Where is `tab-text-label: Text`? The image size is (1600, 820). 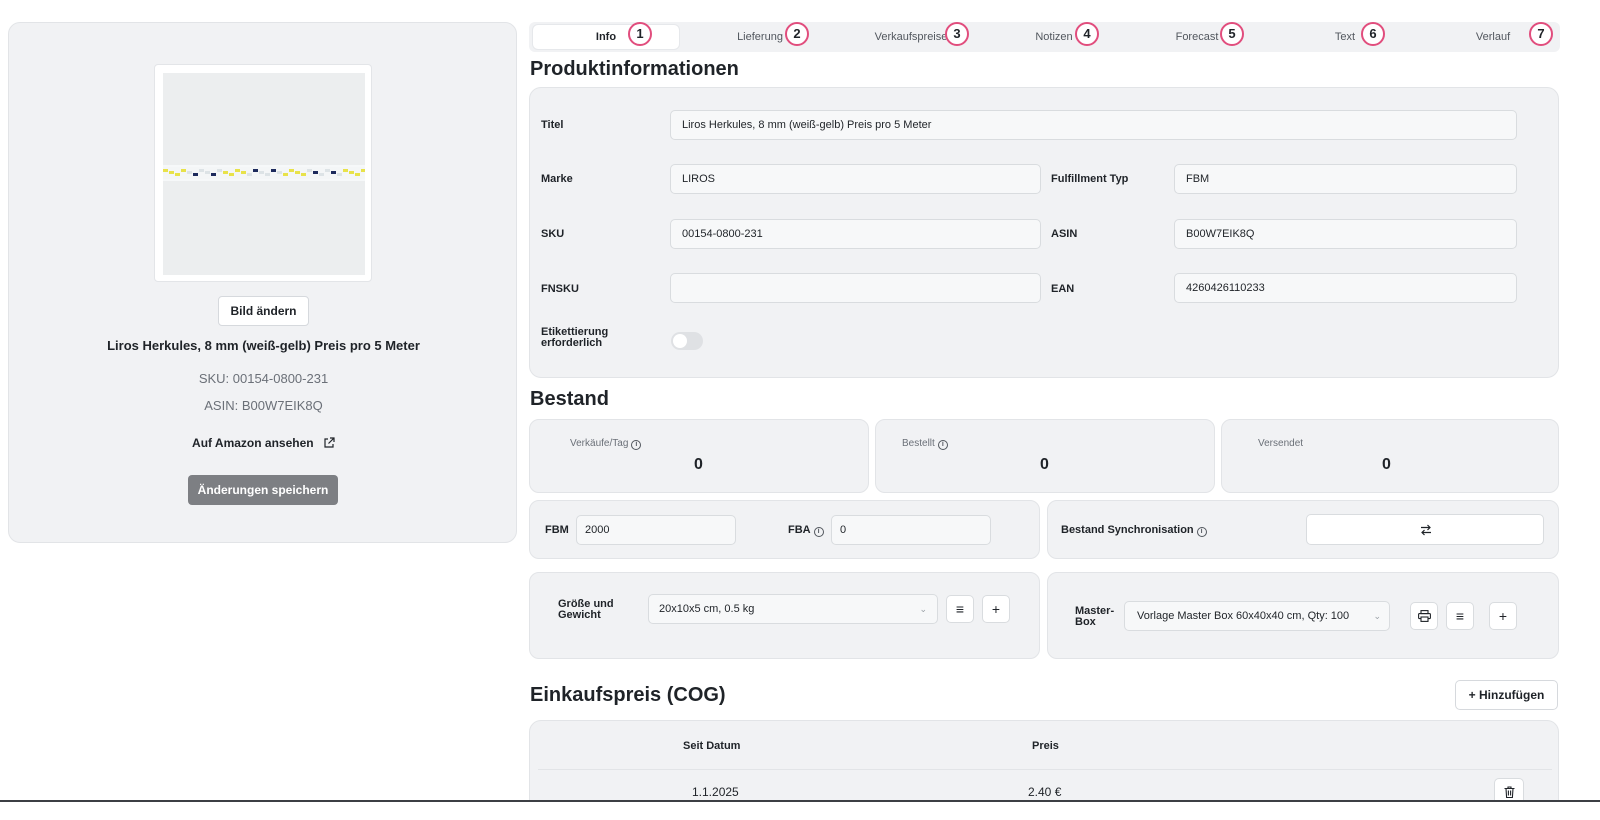 tab-text-label: Text is located at coordinates (1345, 37).